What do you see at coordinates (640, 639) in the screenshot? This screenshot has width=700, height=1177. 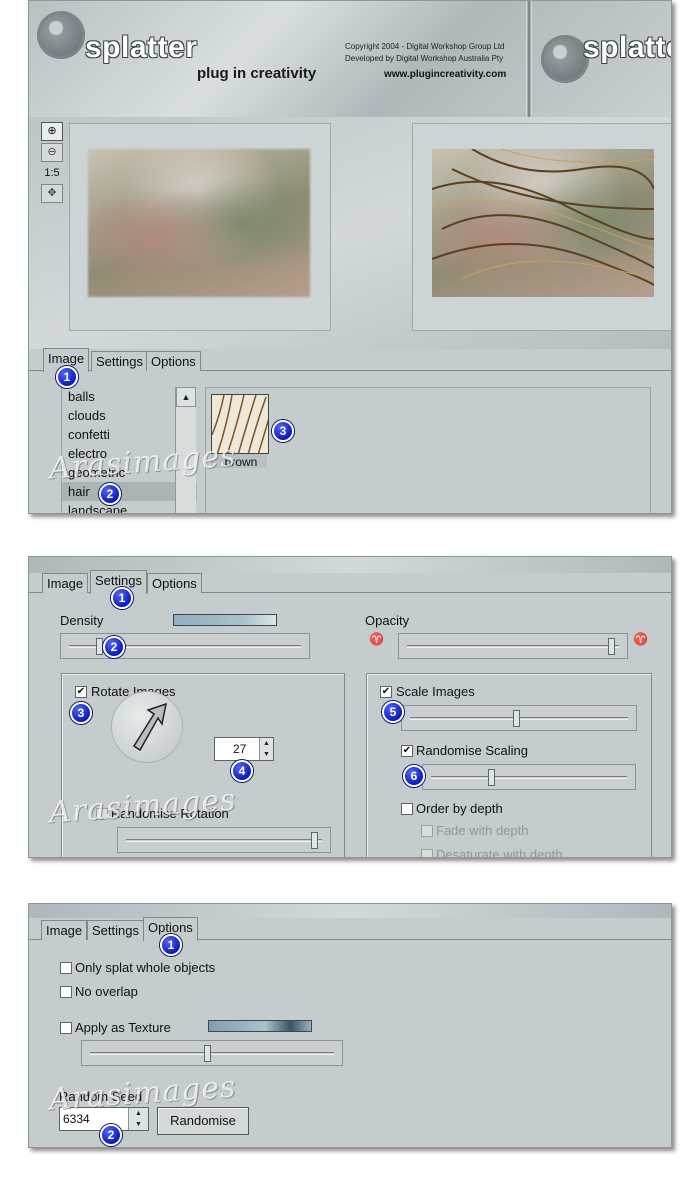 I see `wine-glass-full-icon: ♈` at bounding box center [640, 639].